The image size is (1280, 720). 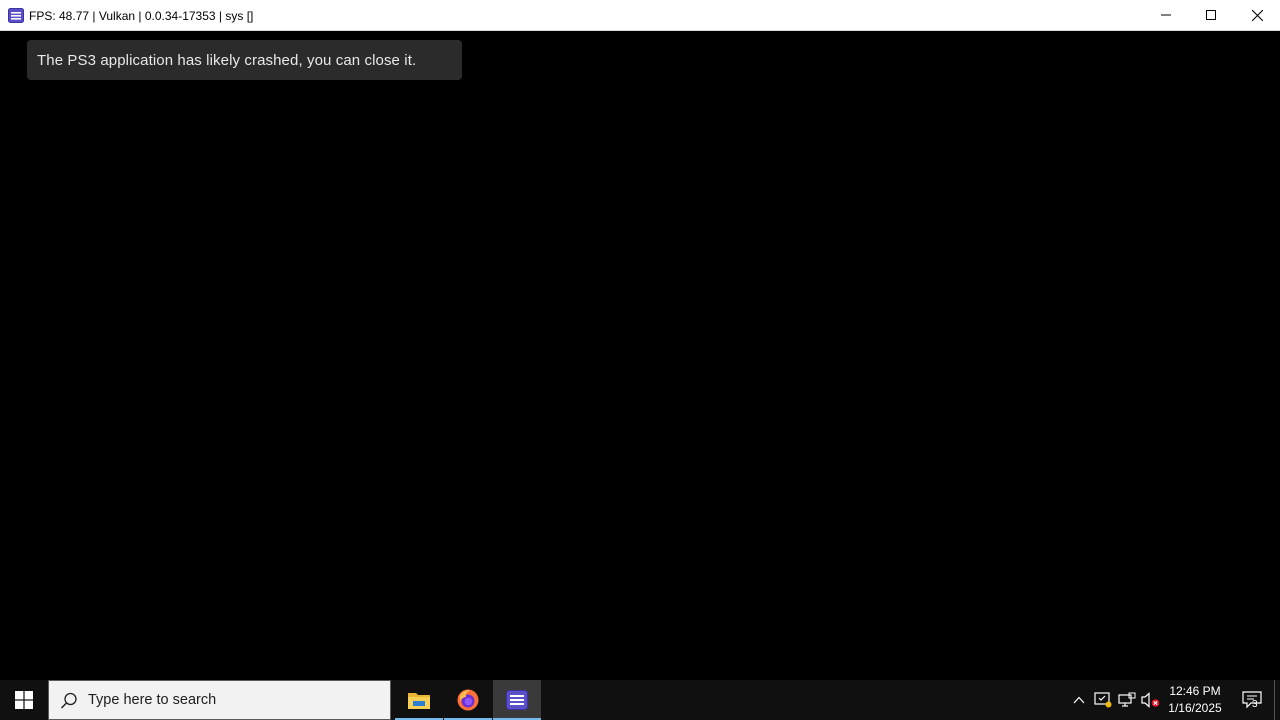 I want to click on clock-time: 12:46 PM, so click(x=1195, y=691).